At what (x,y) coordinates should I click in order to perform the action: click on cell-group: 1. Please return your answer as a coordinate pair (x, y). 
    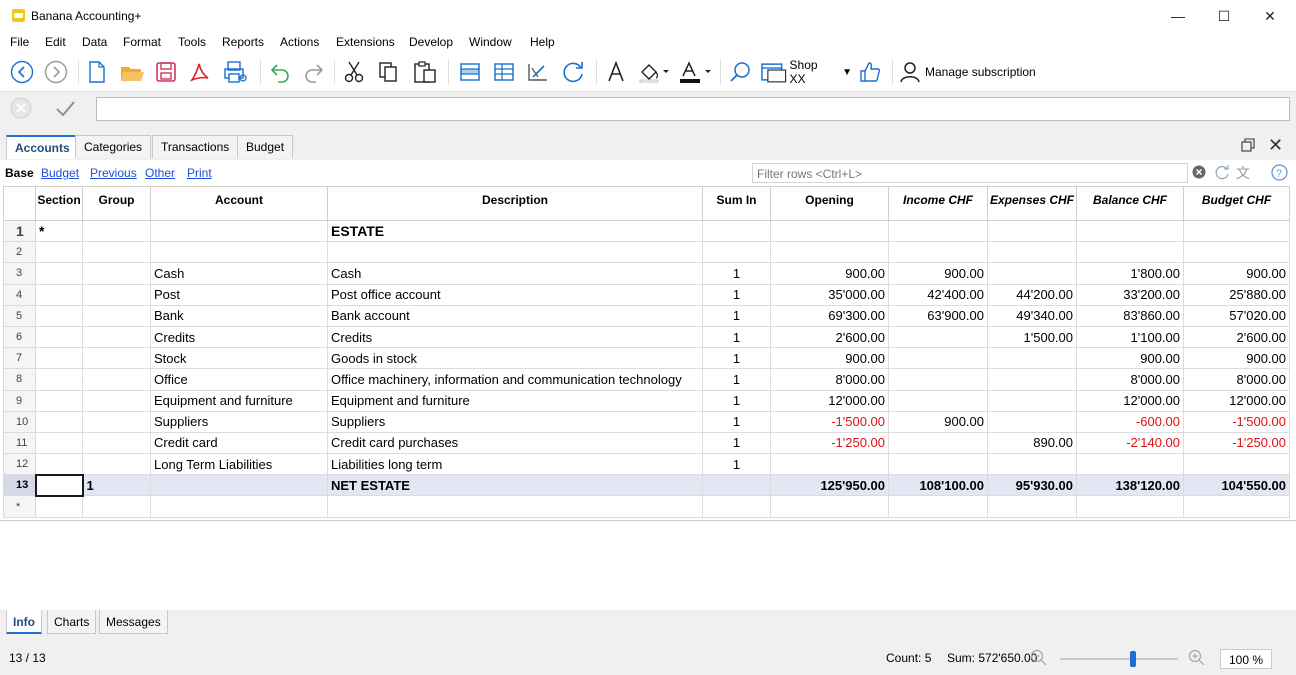
    Looking at the image, I should click on (116, 485).